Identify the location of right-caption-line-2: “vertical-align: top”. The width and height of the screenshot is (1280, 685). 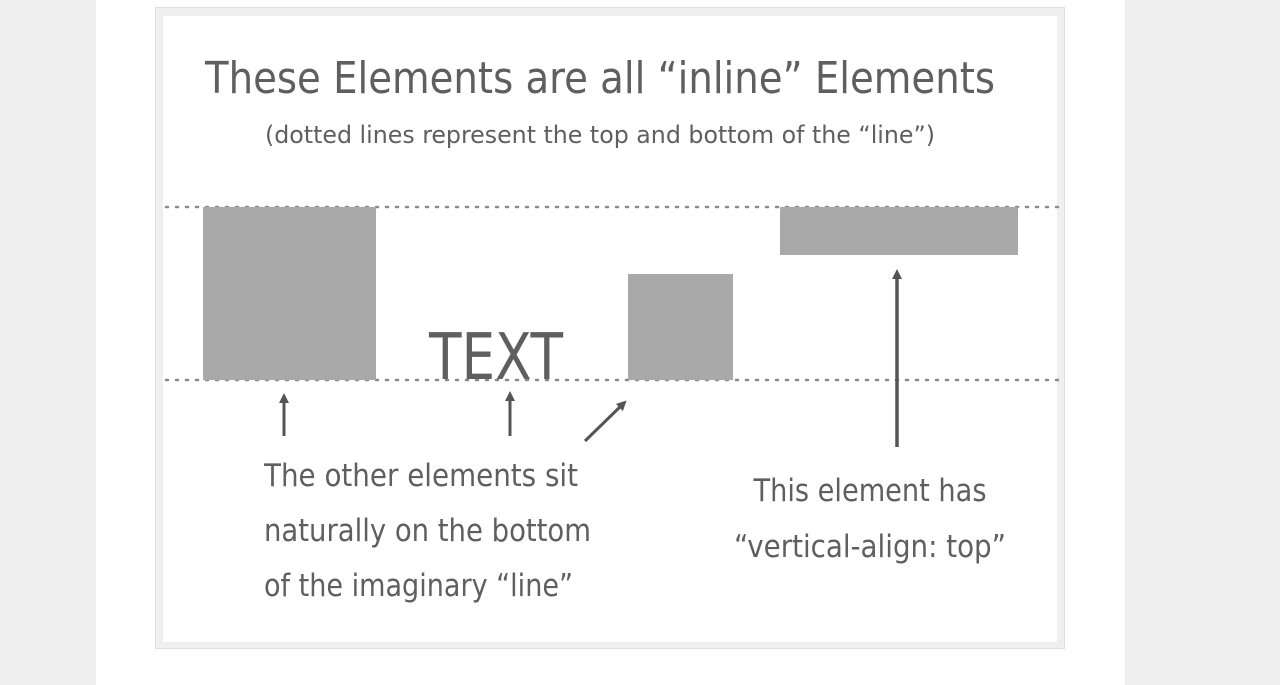
(870, 547).